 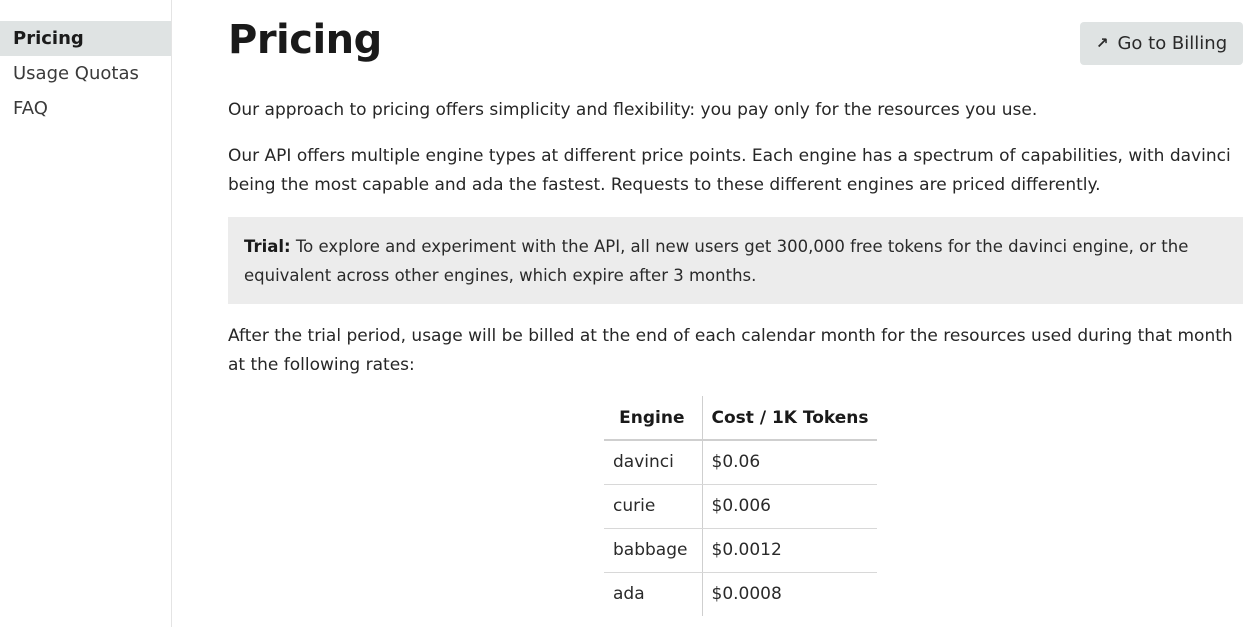 What do you see at coordinates (653, 506) in the screenshot?
I see `engine-cell: curie` at bounding box center [653, 506].